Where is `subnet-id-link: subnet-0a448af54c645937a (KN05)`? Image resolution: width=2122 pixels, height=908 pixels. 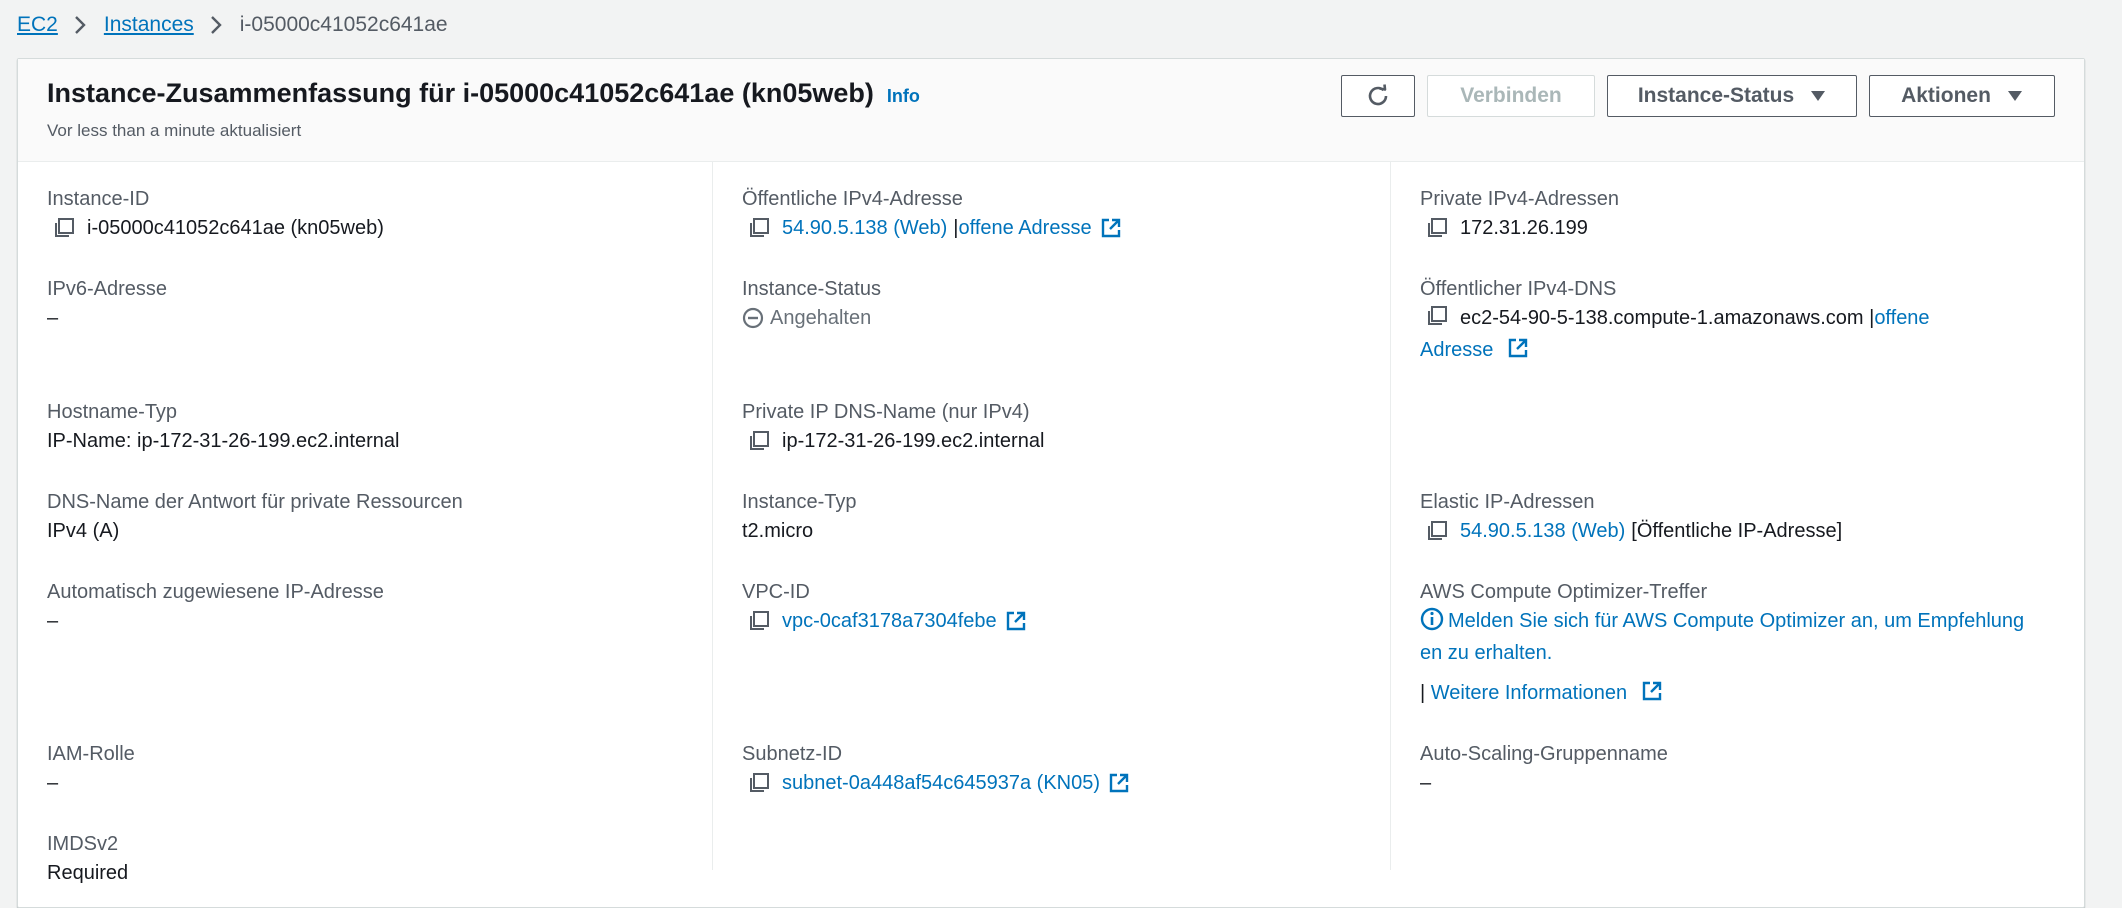
subnet-id-link: subnet-0a448af54c645937a (KN05) is located at coordinates (941, 783).